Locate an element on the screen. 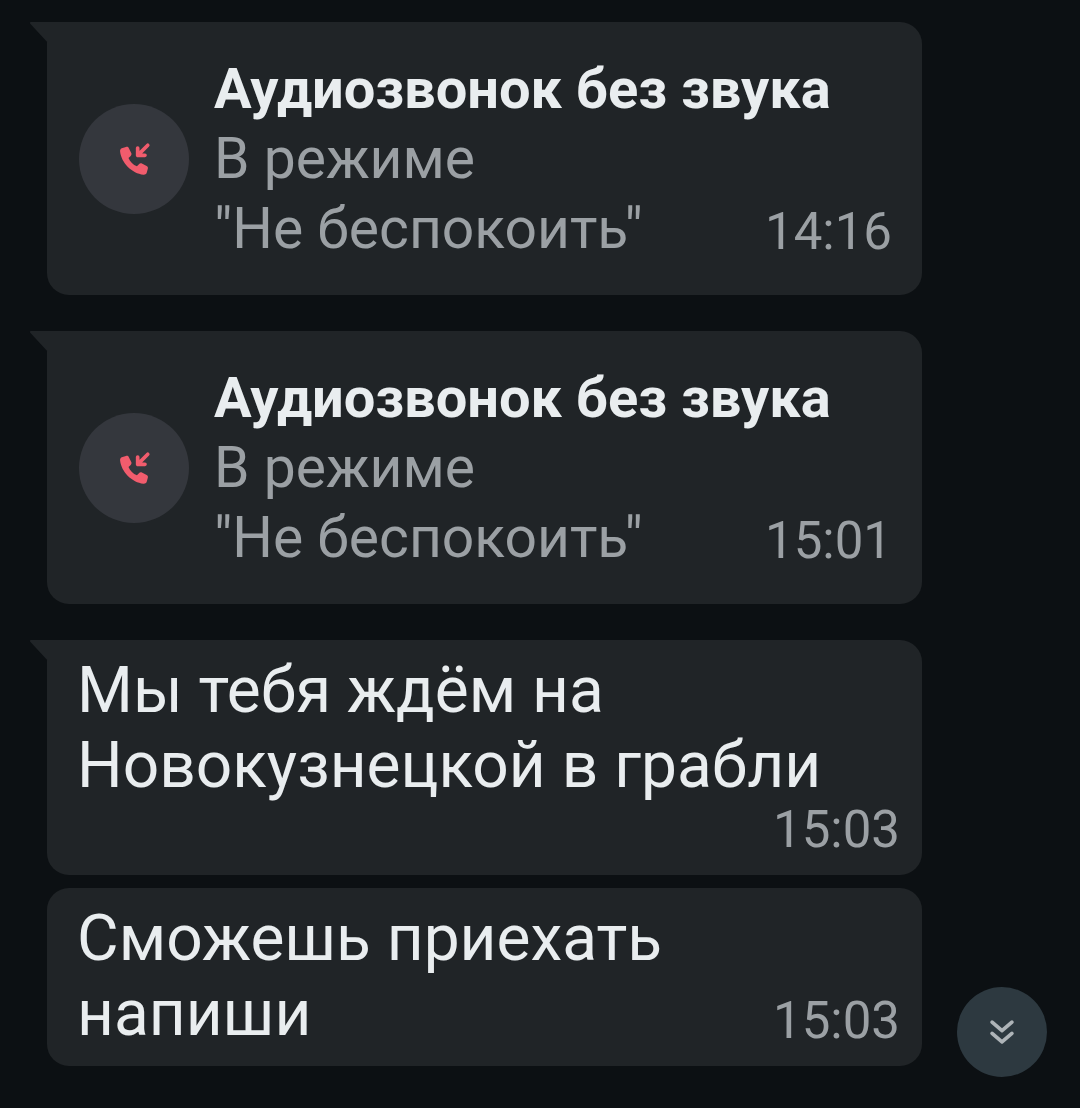 The width and height of the screenshot is (1080, 1108). message-time: 14:16 is located at coordinates (828, 235).